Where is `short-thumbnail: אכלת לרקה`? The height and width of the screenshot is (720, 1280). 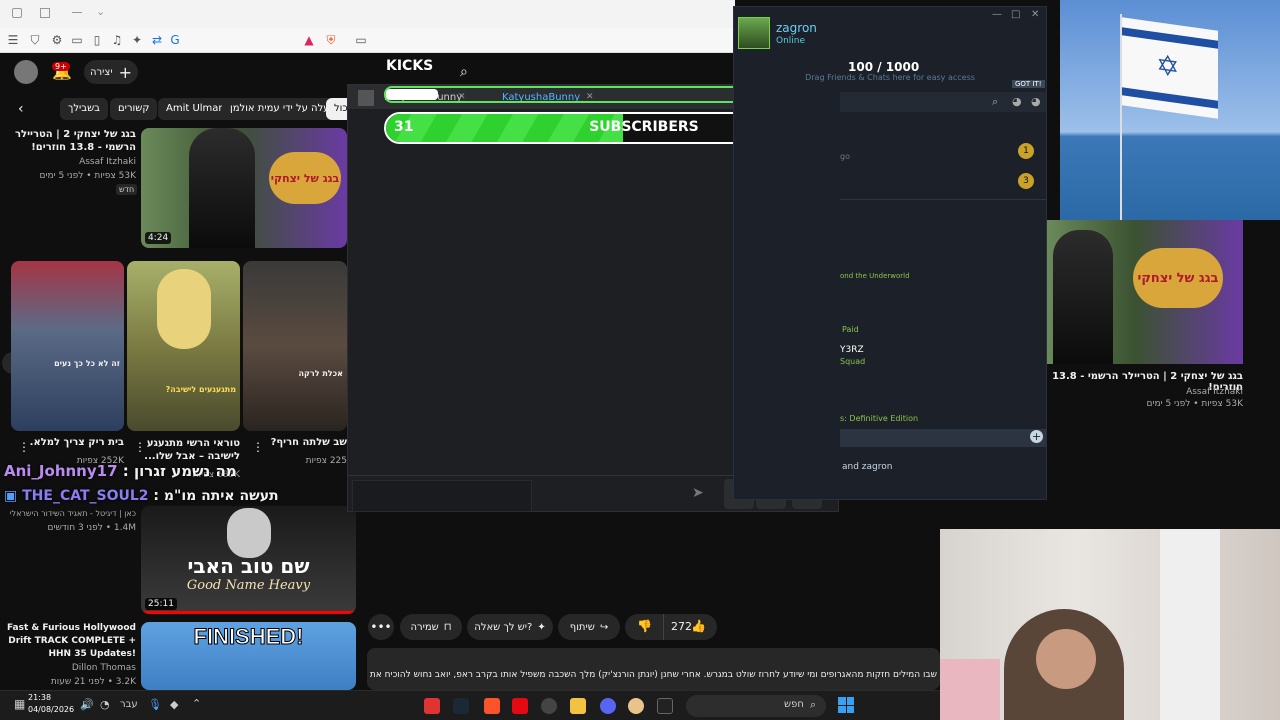
short-thumbnail: אכלת לרקה is located at coordinates (295, 346).